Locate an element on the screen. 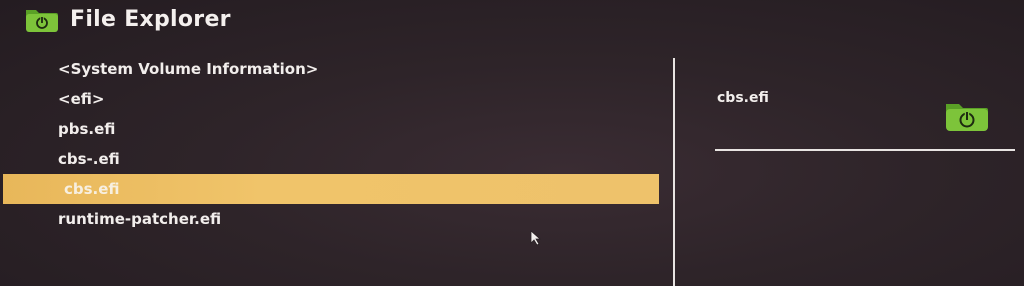 The image size is (1024, 286). list-item-efi-folder: <efi> is located at coordinates (331, 99).